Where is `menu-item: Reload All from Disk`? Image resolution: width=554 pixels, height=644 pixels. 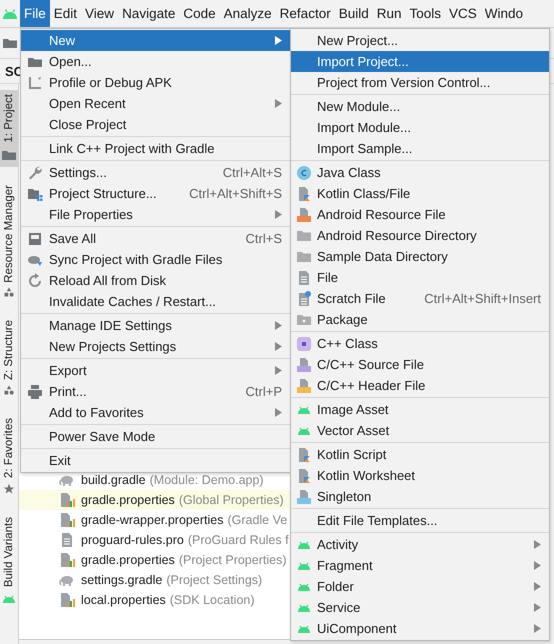
menu-item: Reload All from Disk is located at coordinates (155, 280).